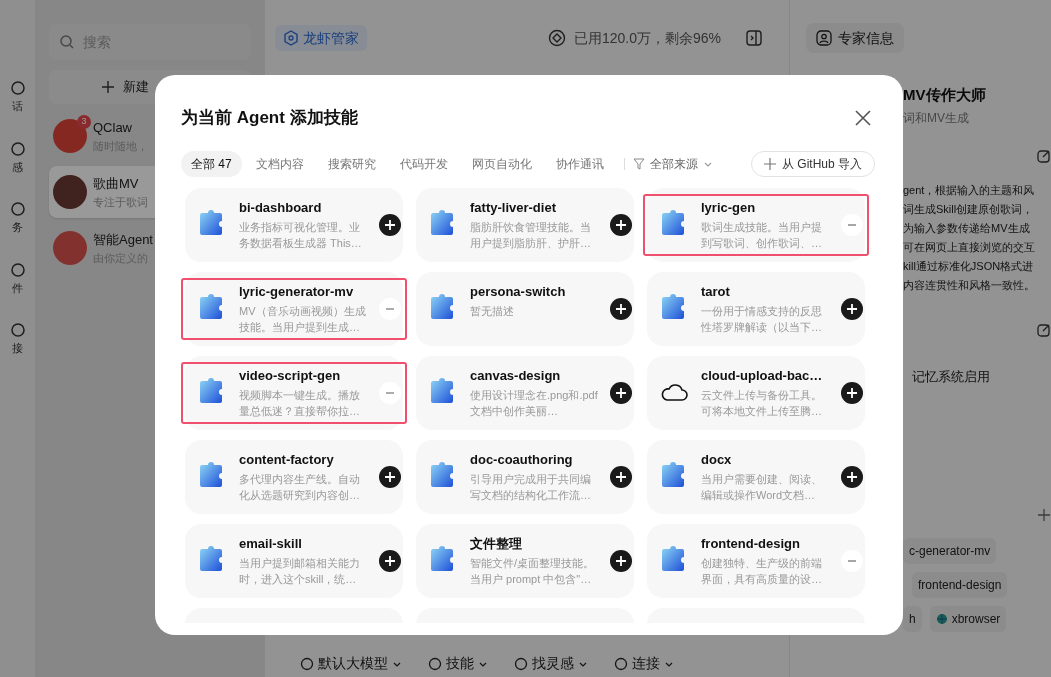 The height and width of the screenshot is (677, 1051). What do you see at coordinates (716, 291) in the screenshot?
I see `skill-name: tarot` at bounding box center [716, 291].